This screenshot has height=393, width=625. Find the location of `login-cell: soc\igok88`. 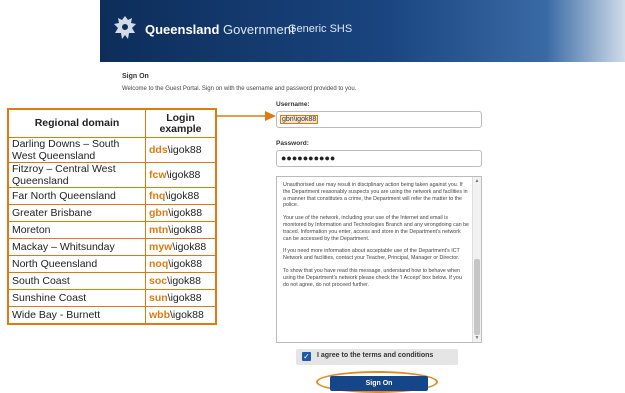

login-cell: soc\igok88 is located at coordinates (181, 281).